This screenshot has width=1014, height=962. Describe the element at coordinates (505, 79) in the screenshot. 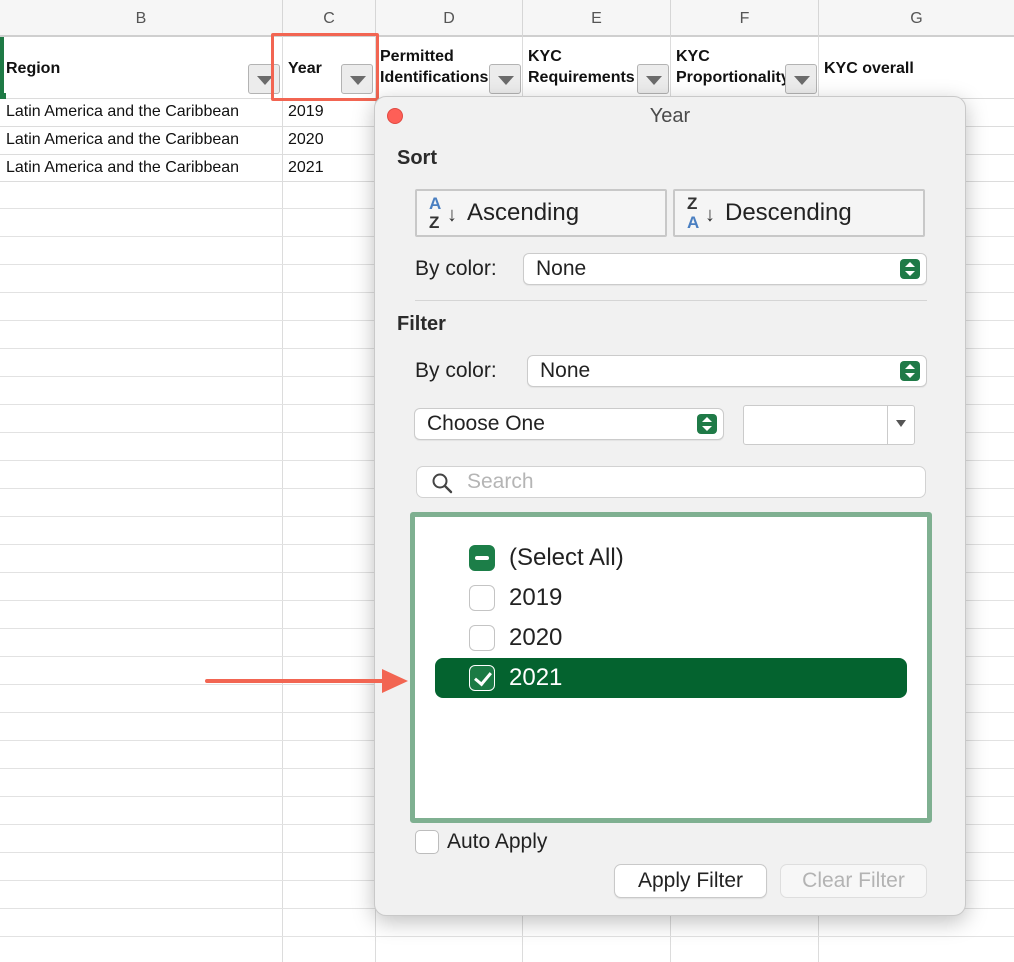

I see `permitted-filter-dropdown-button` at that location.